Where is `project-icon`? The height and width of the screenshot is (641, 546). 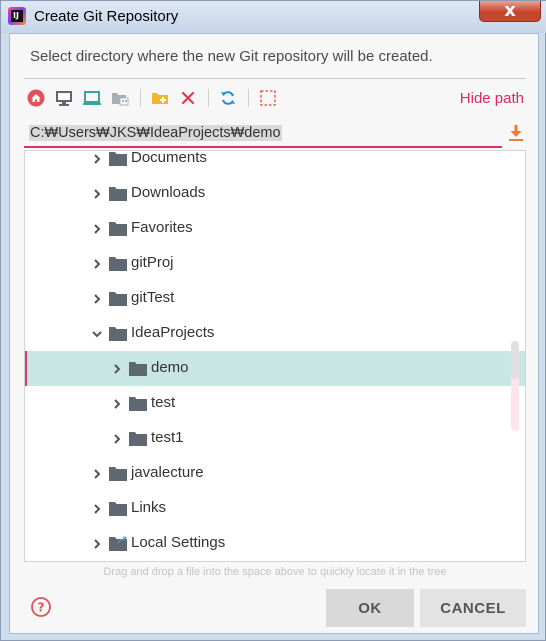
project-icon is located at coordinates (92, 98).